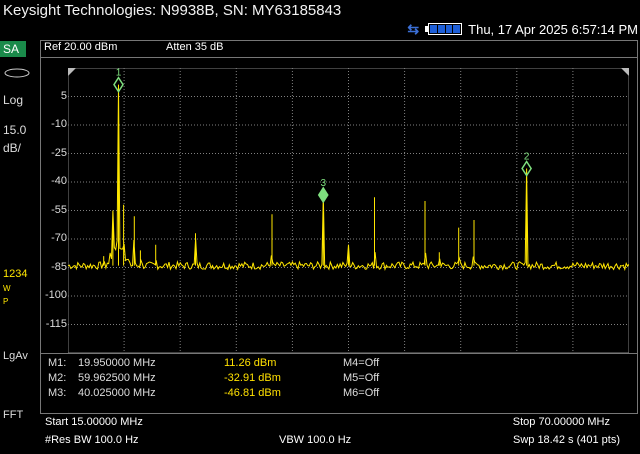 Image resolution: width=640 pixels, height=454 pixels. Describe the element at coordinates (252, 393) in the screenshot. I see `marker-table-cell: -46.81 dBm` at that location.